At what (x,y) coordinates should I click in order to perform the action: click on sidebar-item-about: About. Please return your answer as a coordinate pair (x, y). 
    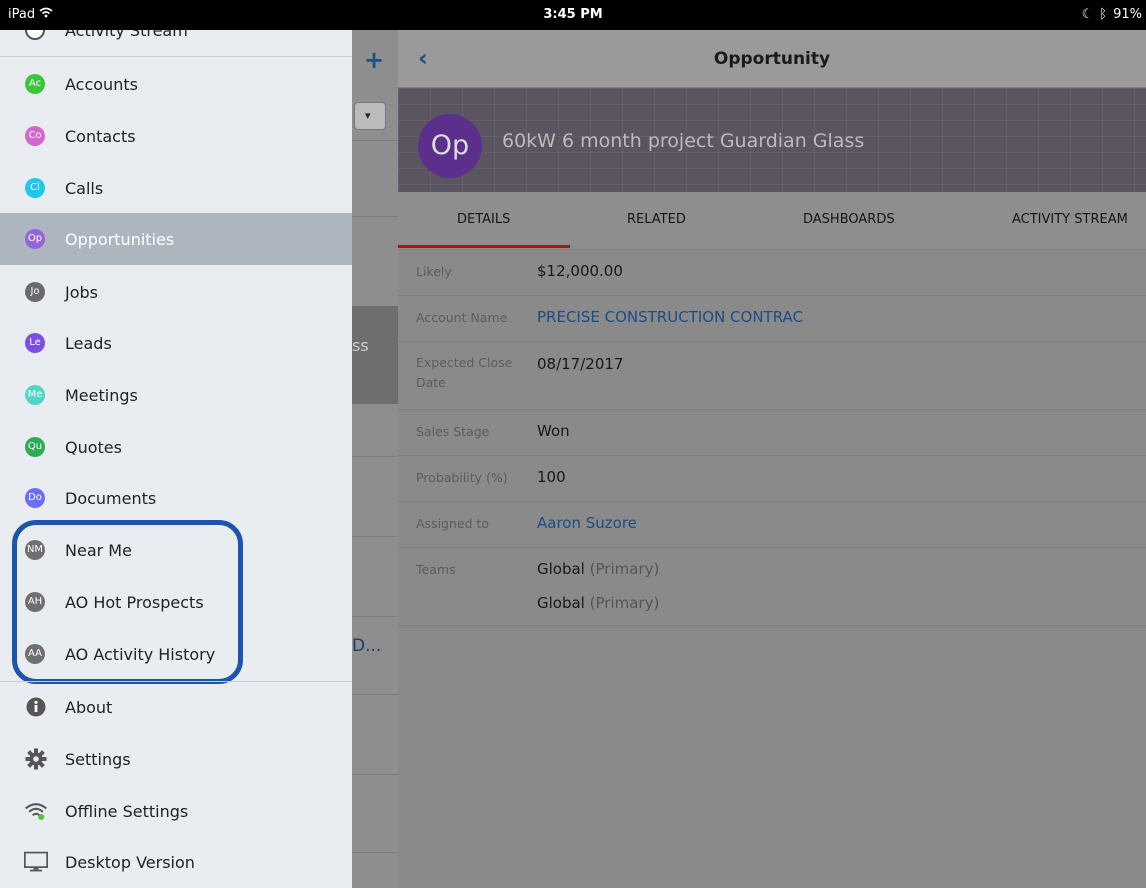
    Looking at the image, I should click on (176, 707).